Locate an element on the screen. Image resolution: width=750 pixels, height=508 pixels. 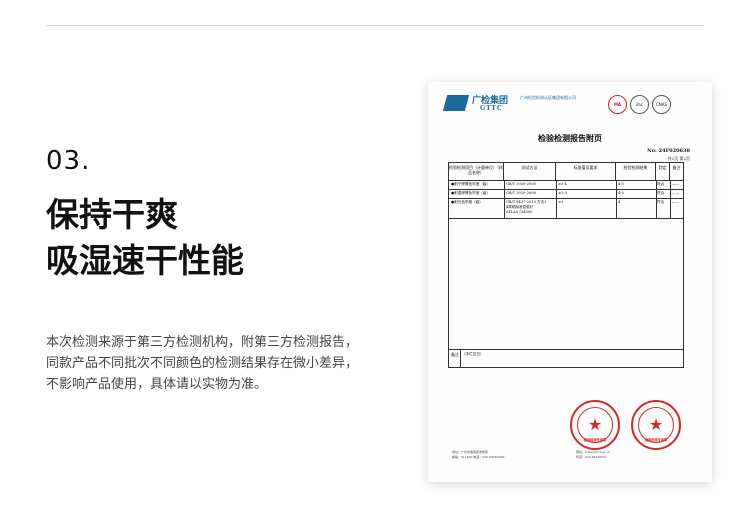
header-note: 备注 is located at coordinates (676, 167).